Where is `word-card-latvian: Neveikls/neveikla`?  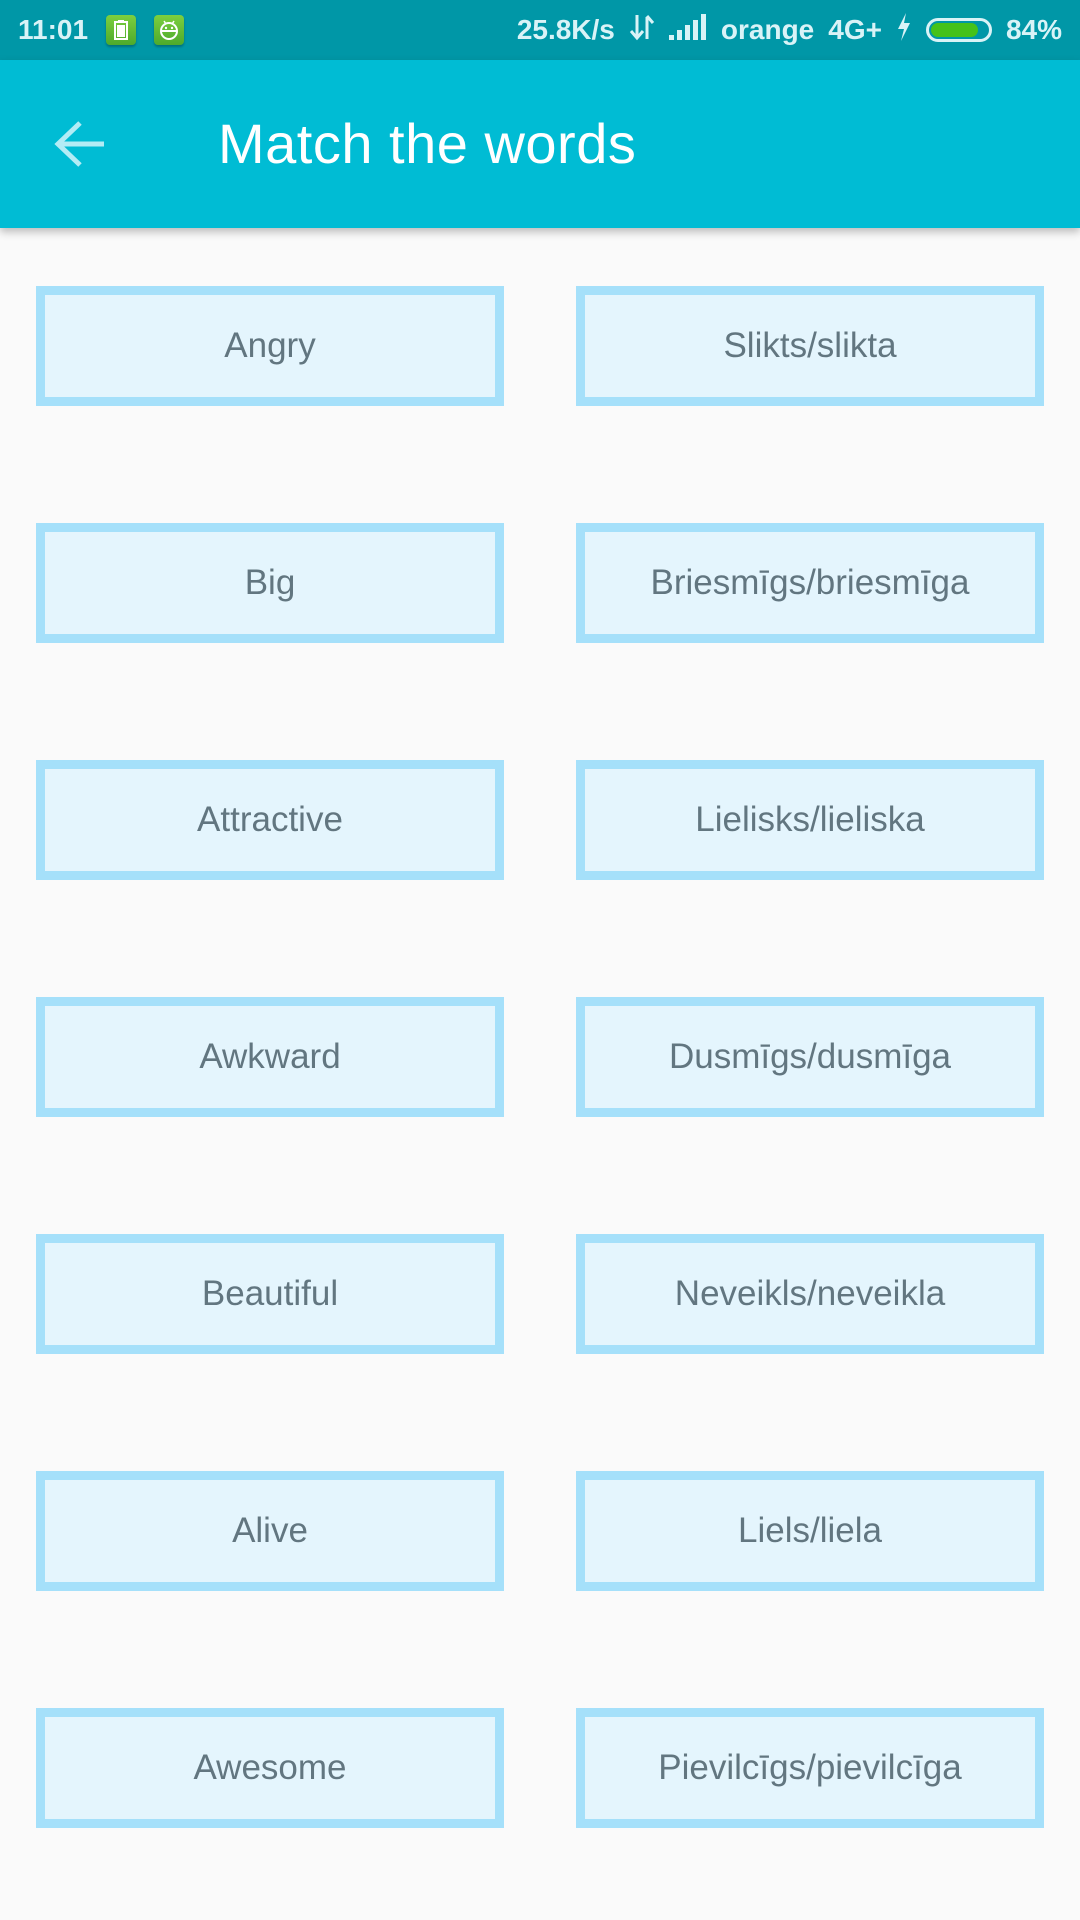
word-card-latvian: Neveikls/neveikla is located at coordinates (810, 1294).